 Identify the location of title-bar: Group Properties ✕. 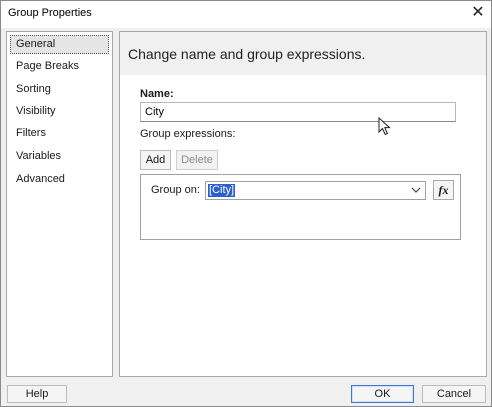
(246, 14).